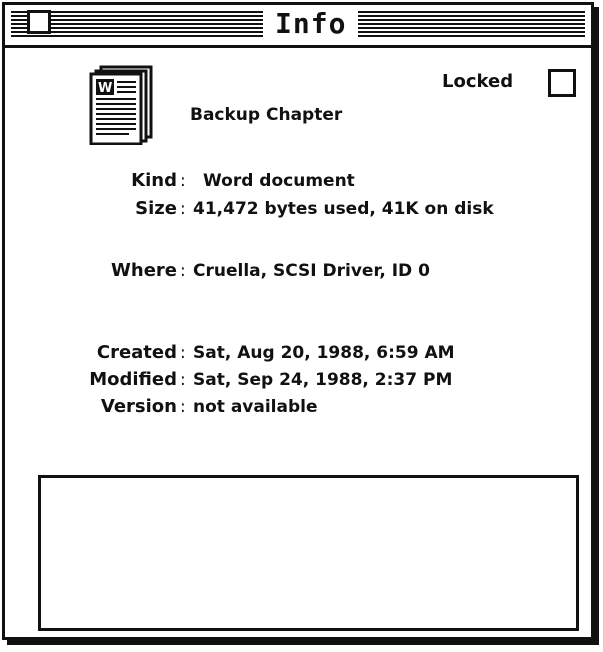 This screenshot has width=603, height=652. I want to click on kind-label: Kind, so click(154, 180).